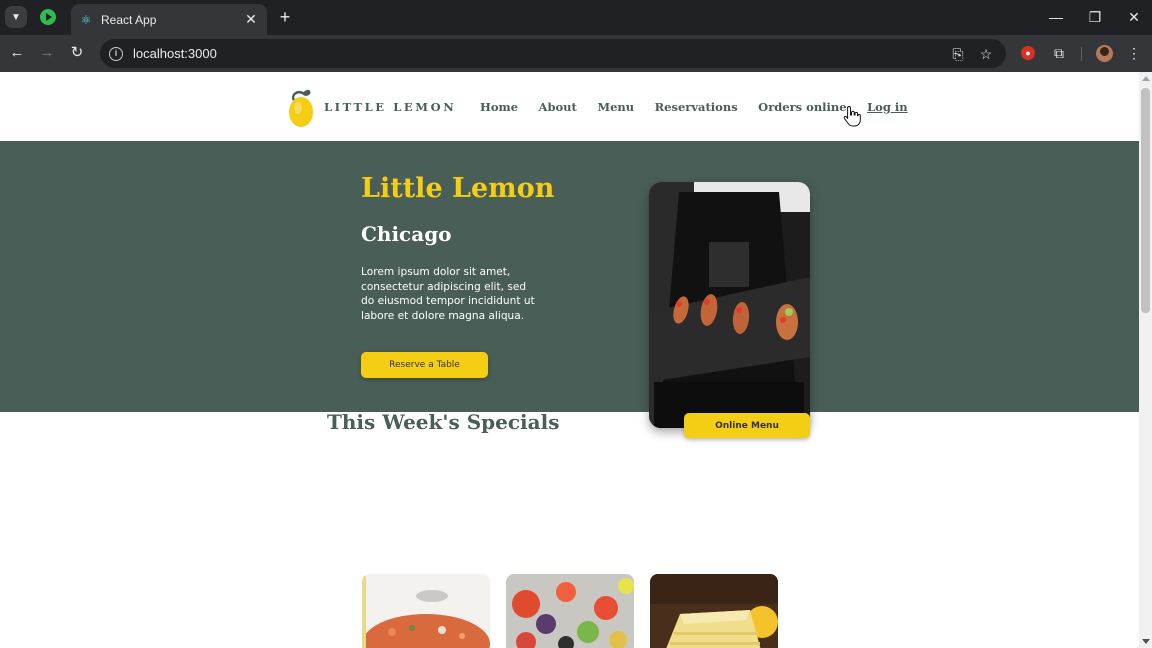 The height and width of the screenshot is (648, 1152). I want to click on restore-icon: ❐, so click(1095, 17).